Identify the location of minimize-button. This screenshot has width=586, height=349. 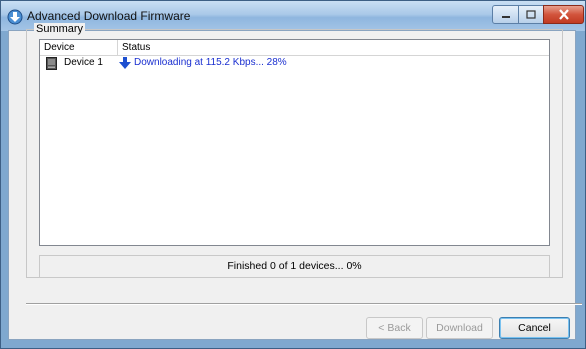
(505, 14).